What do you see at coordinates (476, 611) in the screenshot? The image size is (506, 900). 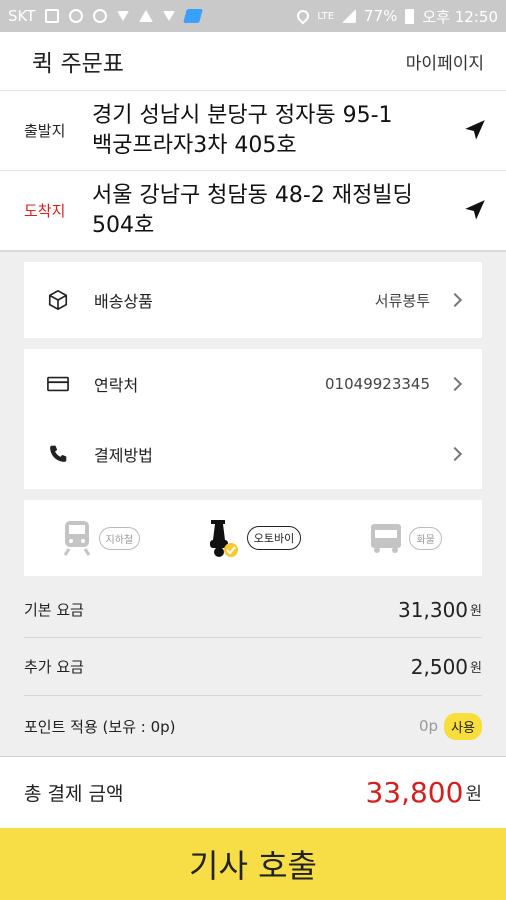 I see `base-fee-unit: 원` at bounding box center [476, 611].